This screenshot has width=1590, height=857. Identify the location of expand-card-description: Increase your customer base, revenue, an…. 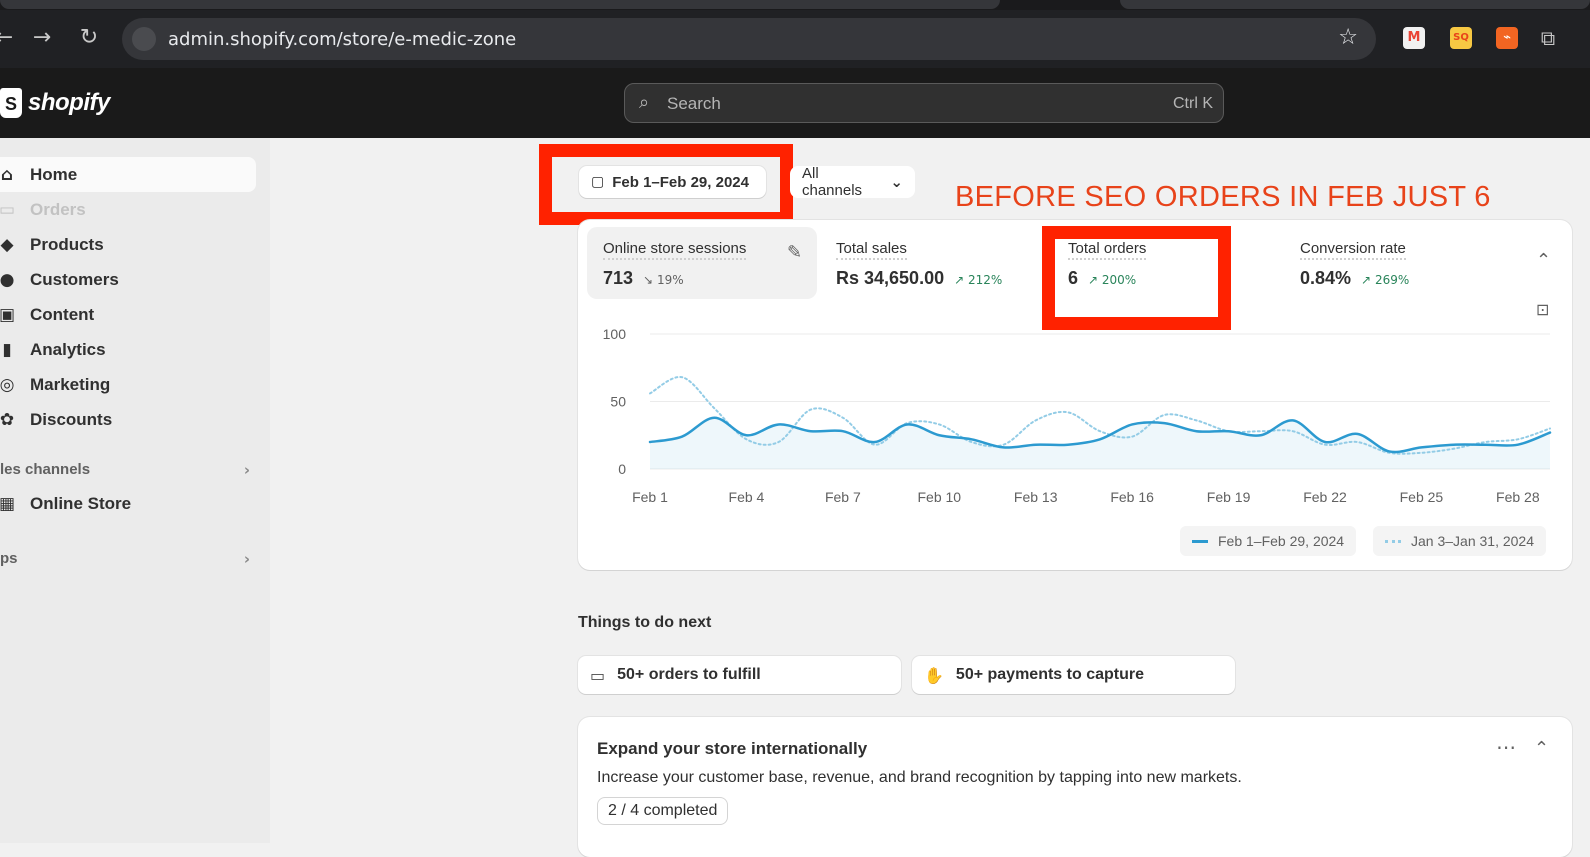
(919, 777).